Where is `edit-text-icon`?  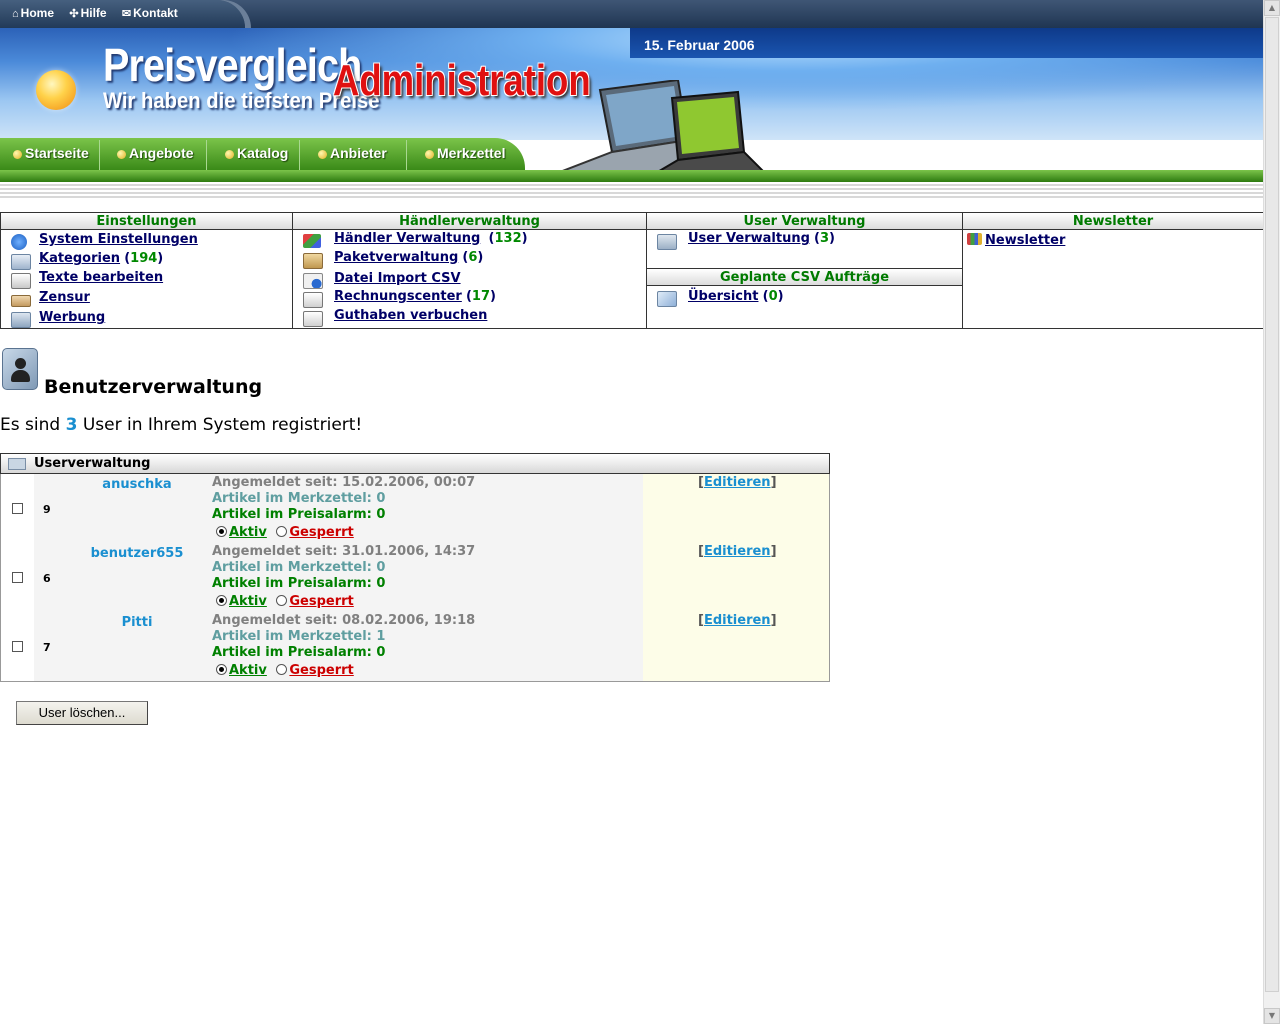
edit-text-icon is located at coordinates (21, 281).